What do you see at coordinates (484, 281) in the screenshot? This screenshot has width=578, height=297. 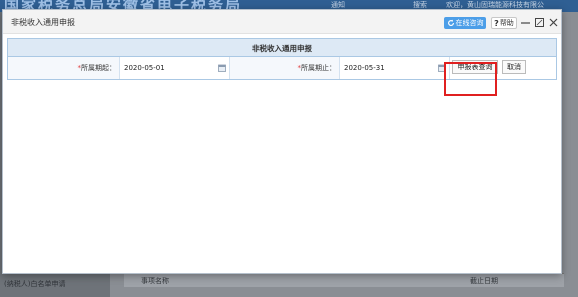 I see `column-deadline: 截止日期` at bounding box center [484, 281].